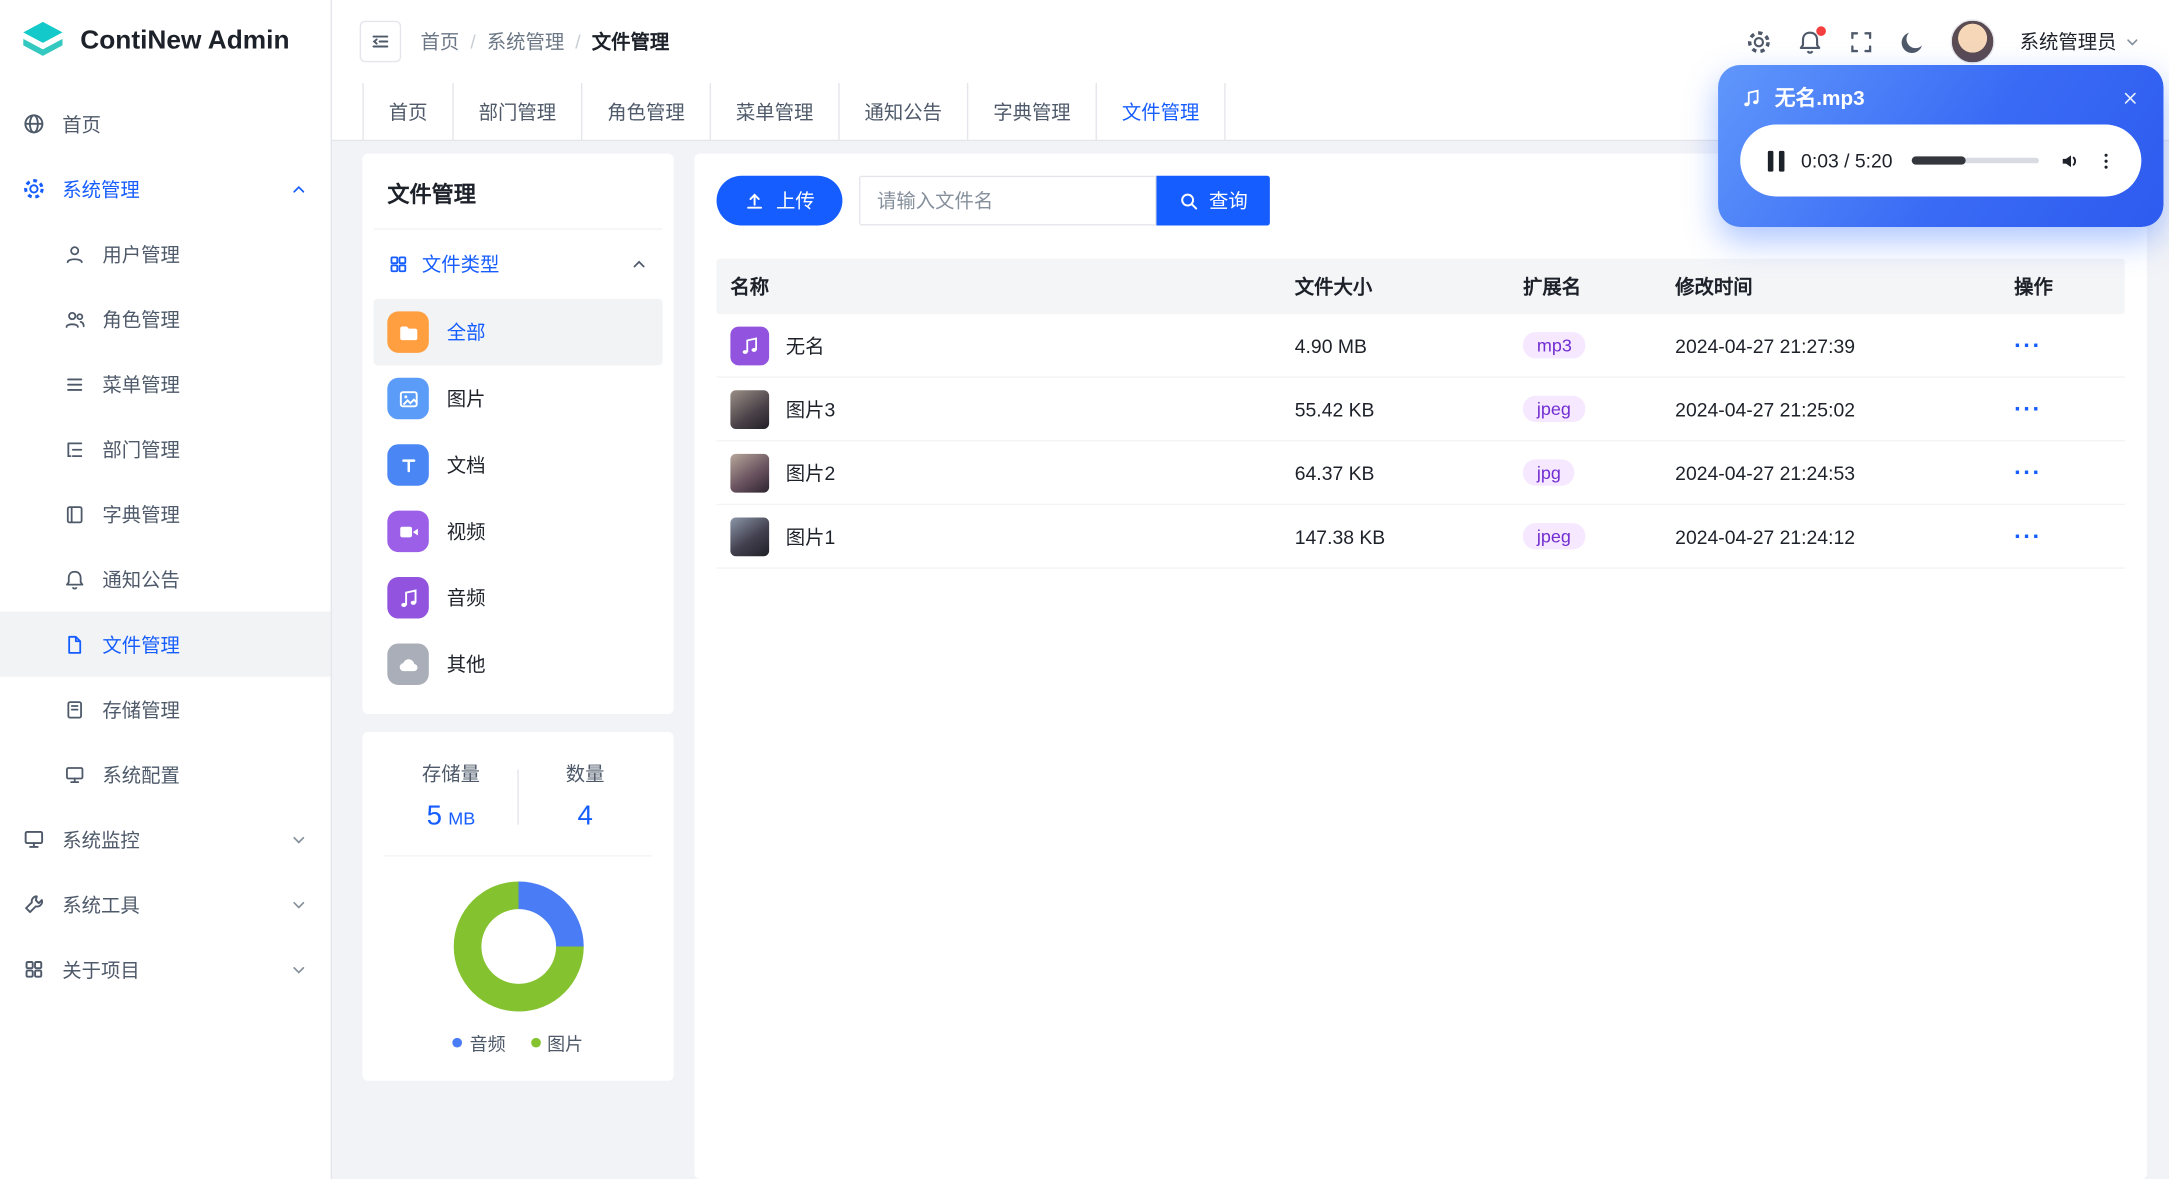 The image size is (2169, 1179). Describe the element at coordinates (1213, 200) in the screenshot. I see `search-button: 查询` at that location.